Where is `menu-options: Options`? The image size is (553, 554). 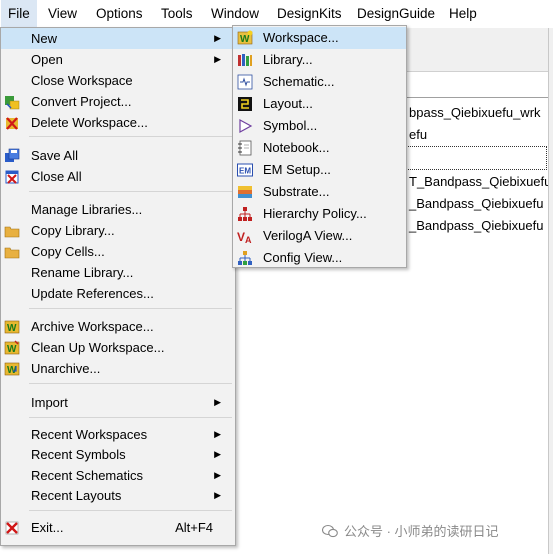 menu-options: Options is located at coordinates (119, 13).